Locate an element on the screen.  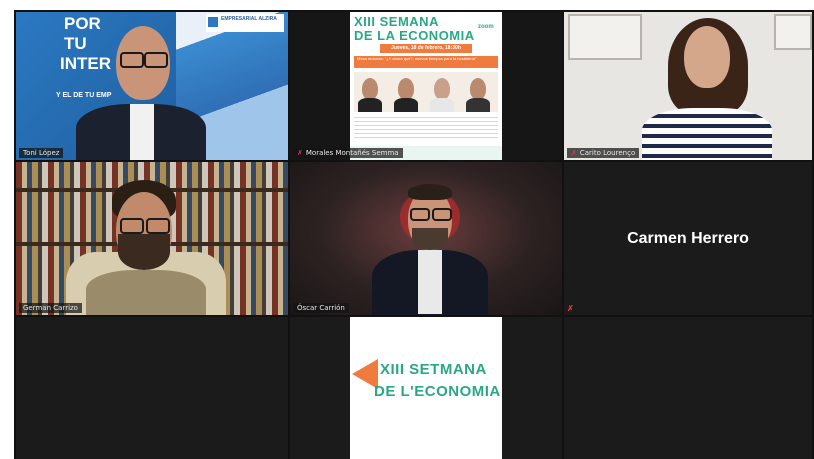
poster-speaker-text is located at coordinates (426, 127).